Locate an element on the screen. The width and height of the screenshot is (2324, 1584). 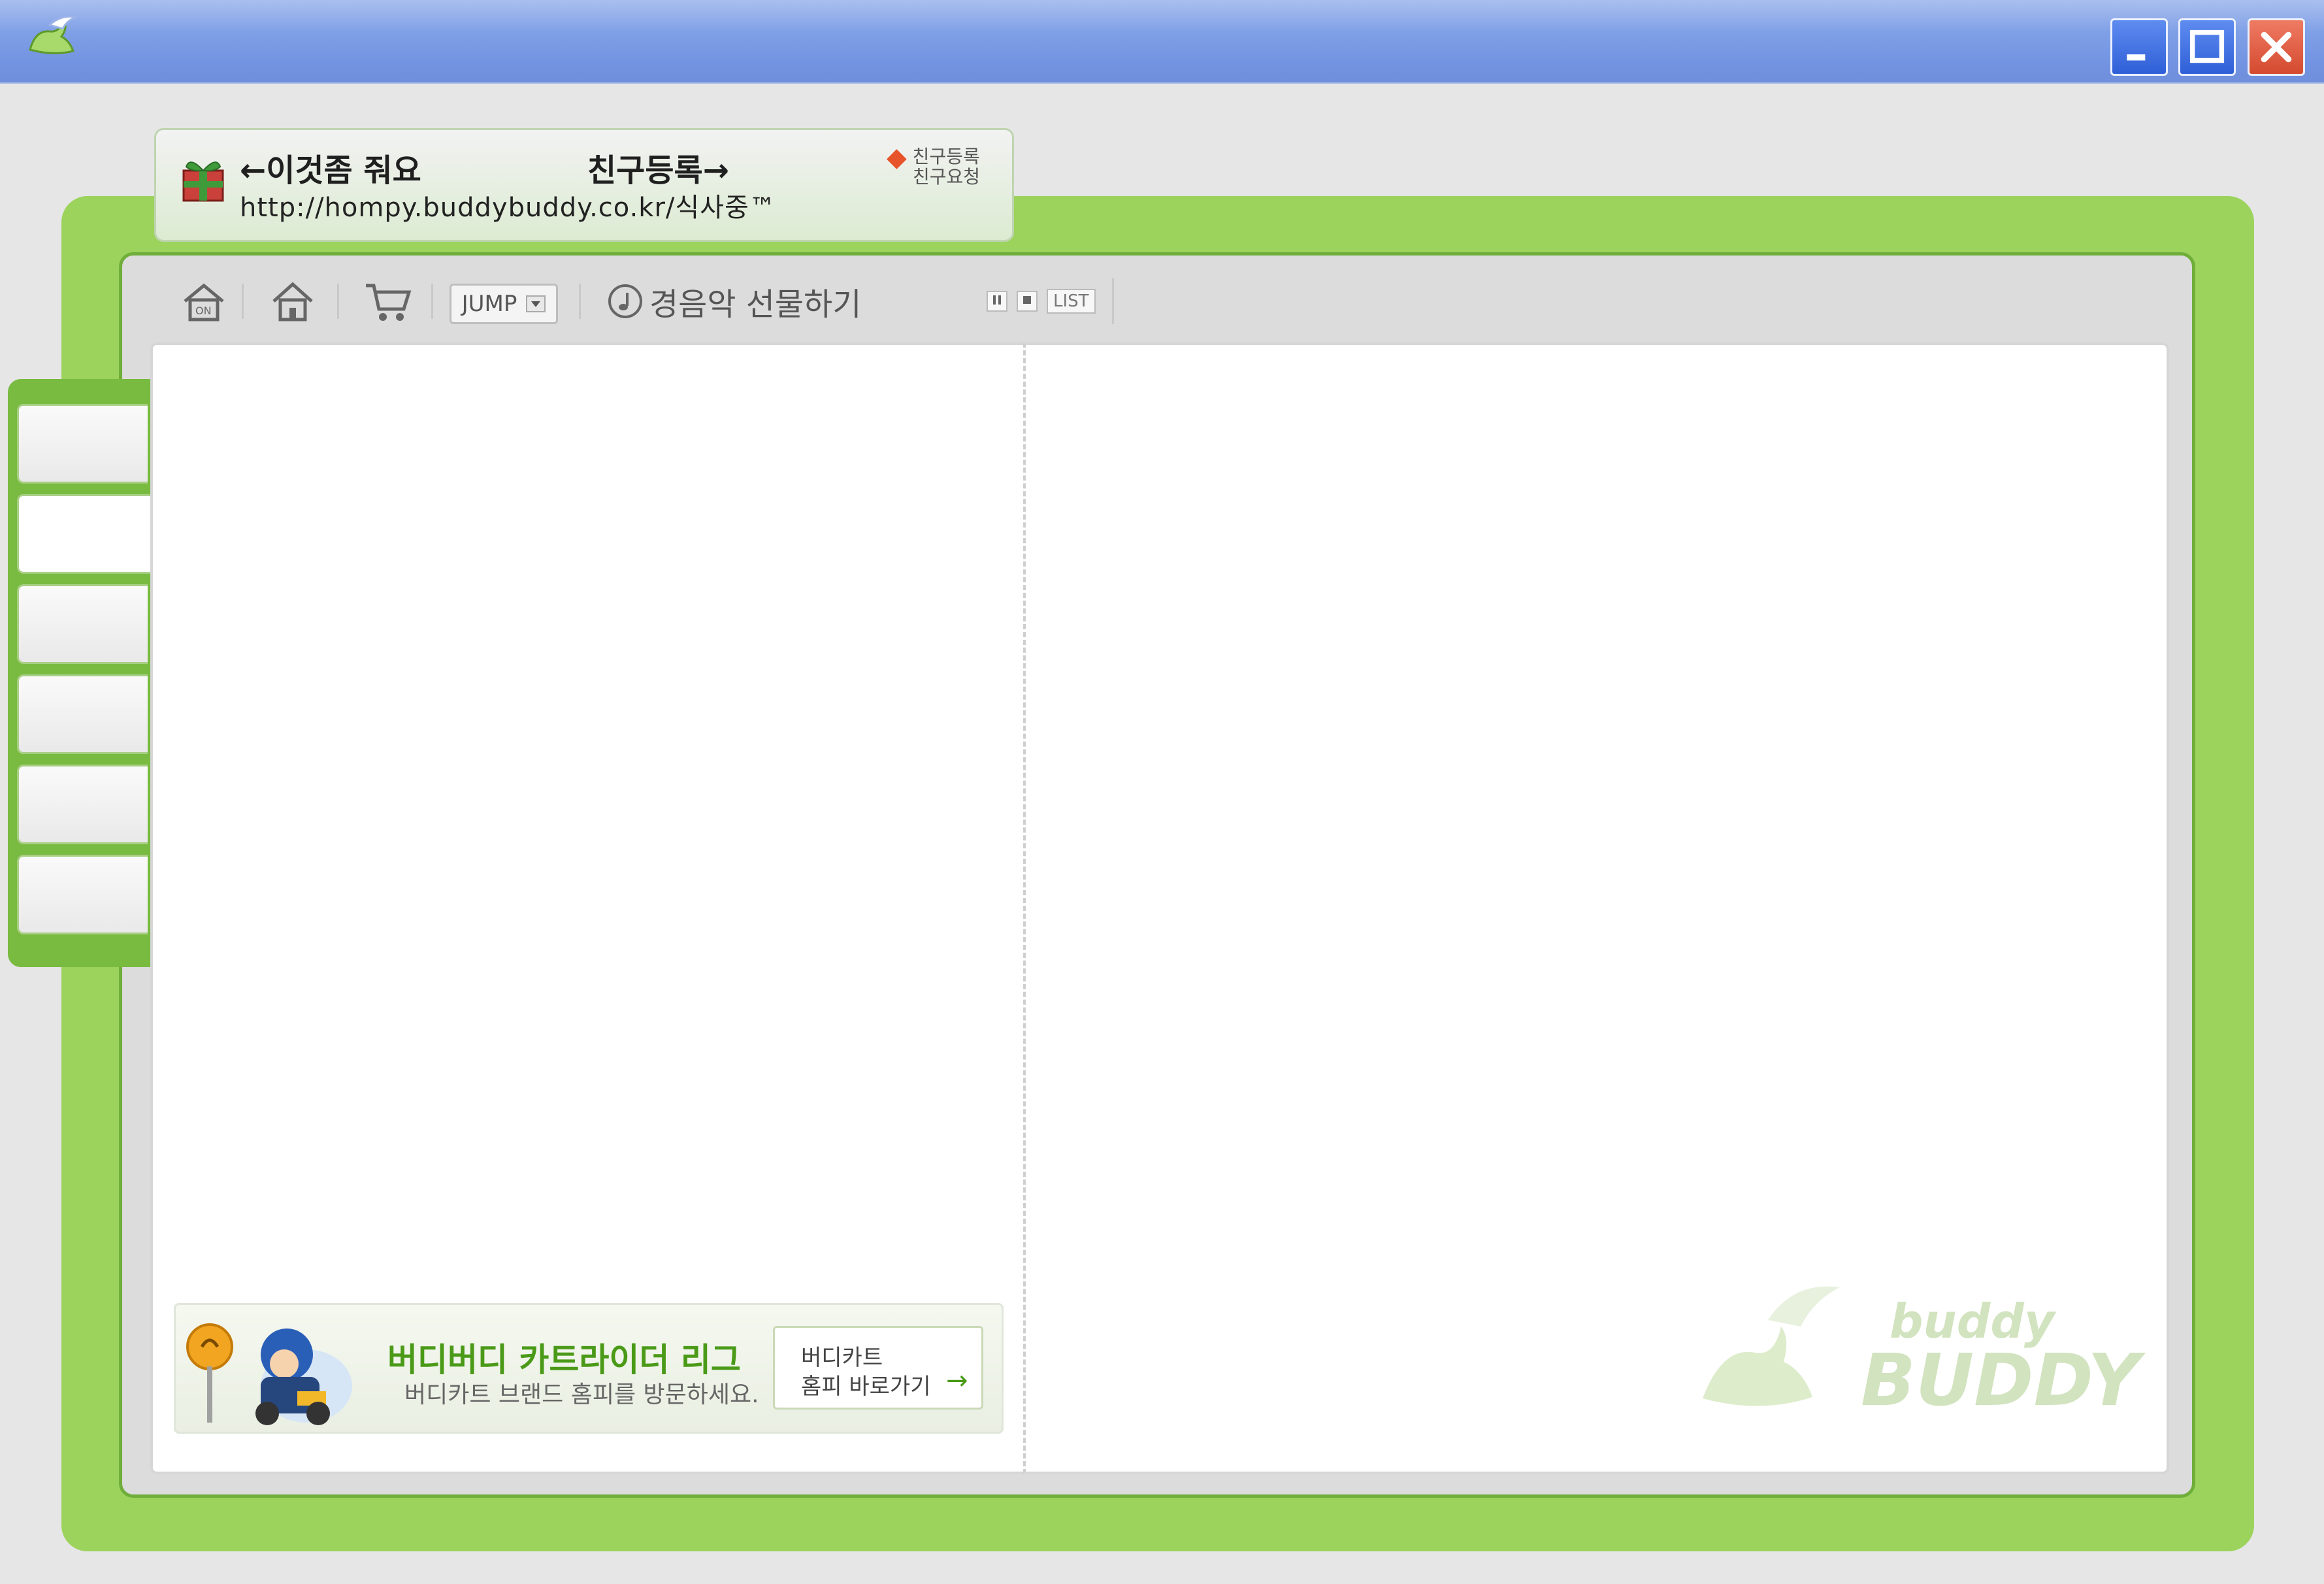
watermark-buddy-large: BUDDY is located at coordinates (2001, 1380).